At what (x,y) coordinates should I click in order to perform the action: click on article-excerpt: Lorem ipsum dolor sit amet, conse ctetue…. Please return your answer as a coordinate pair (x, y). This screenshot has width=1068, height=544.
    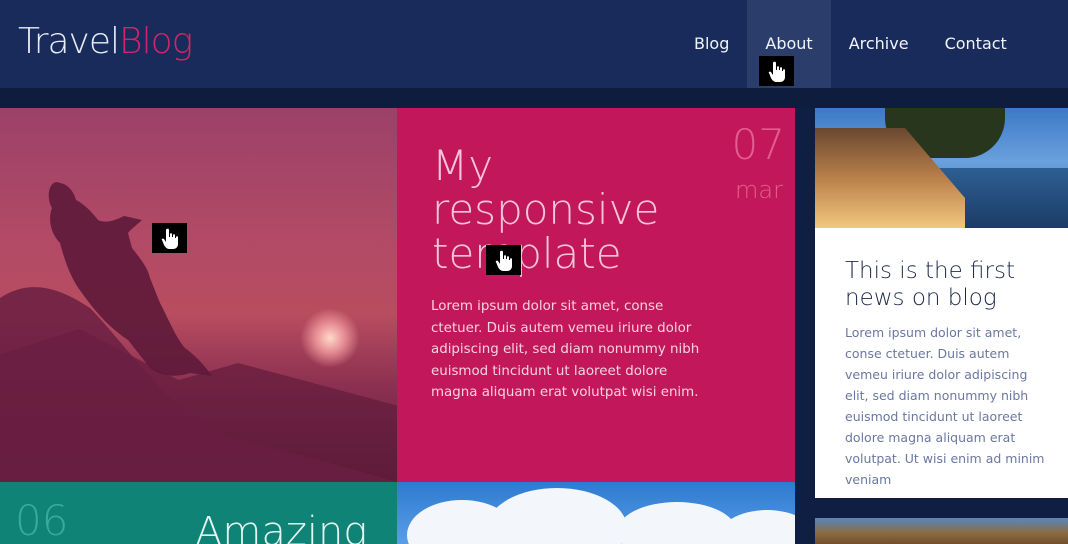
    Looking at the image, I should click on (565, 349).